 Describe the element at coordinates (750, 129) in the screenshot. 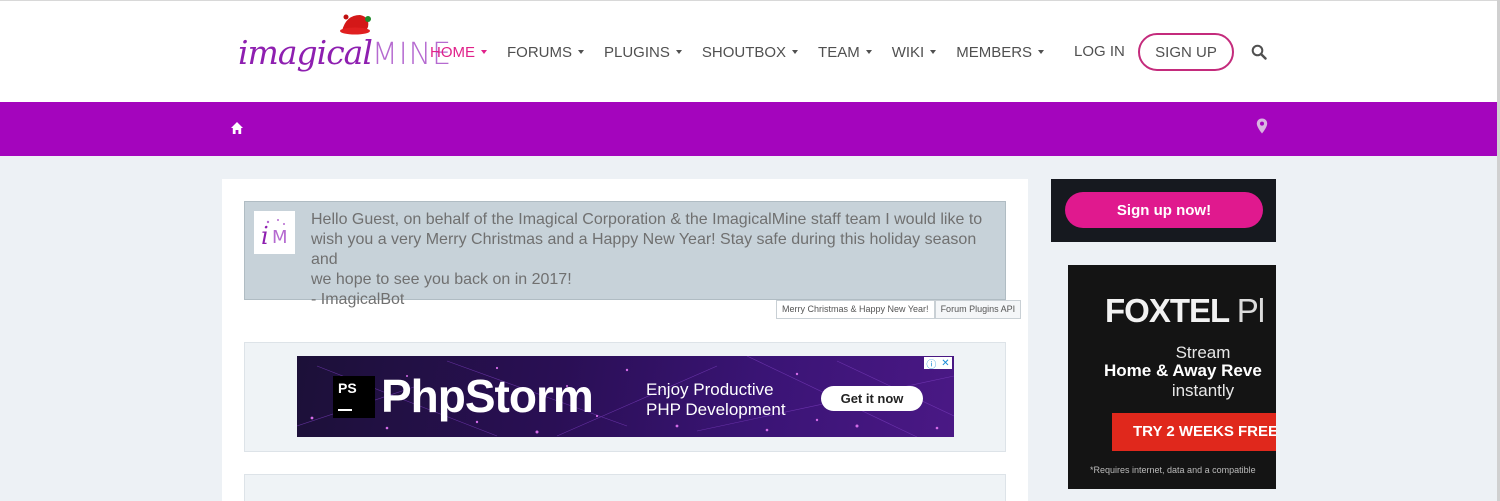

I see `breadcrumb-bar` at that location.